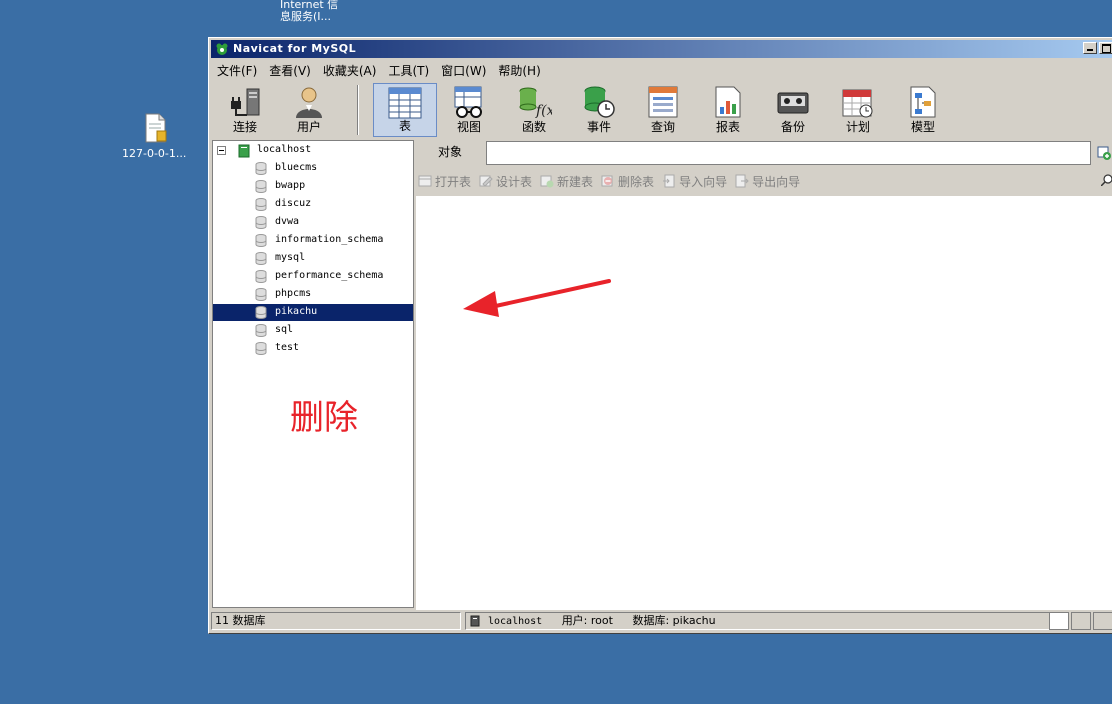  I want to click on delete-table-button: 删除表, so click(627, 181).